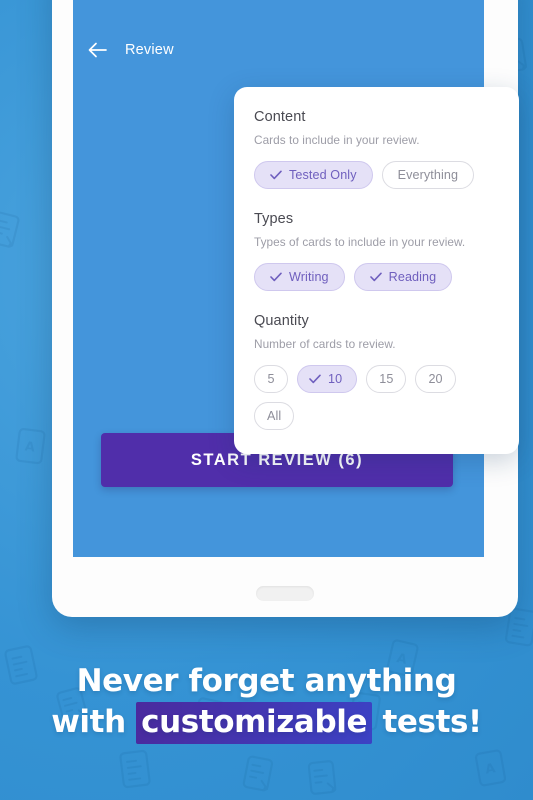 Image resolution: width=533 pixels, height=800 pixels. What do you see at coordinates (123, 50) in the screenshot?
I see `app-header: Review` at bounding box center [123, 50].